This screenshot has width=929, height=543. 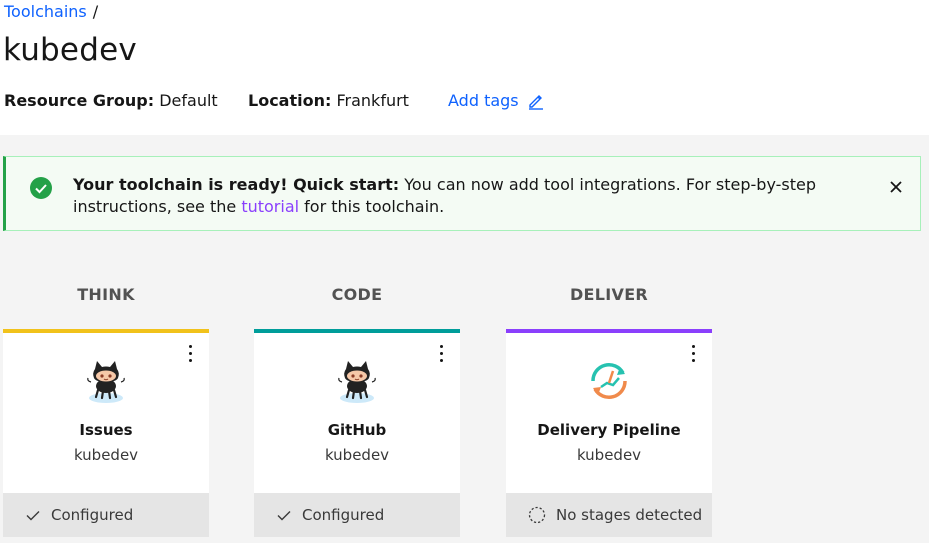 I want to click on tool-card-github: GitHub kubedev Configured, so click(x=357, y=433).